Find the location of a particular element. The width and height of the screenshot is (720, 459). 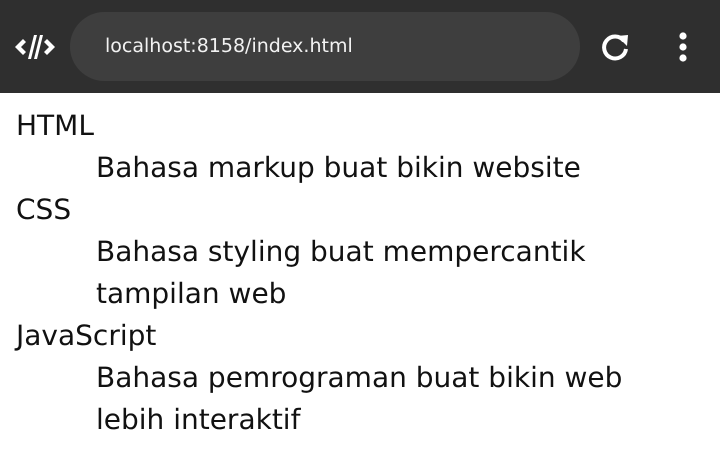

address-bar: localhost:8158/index.html is located at coordinates (325, 46).